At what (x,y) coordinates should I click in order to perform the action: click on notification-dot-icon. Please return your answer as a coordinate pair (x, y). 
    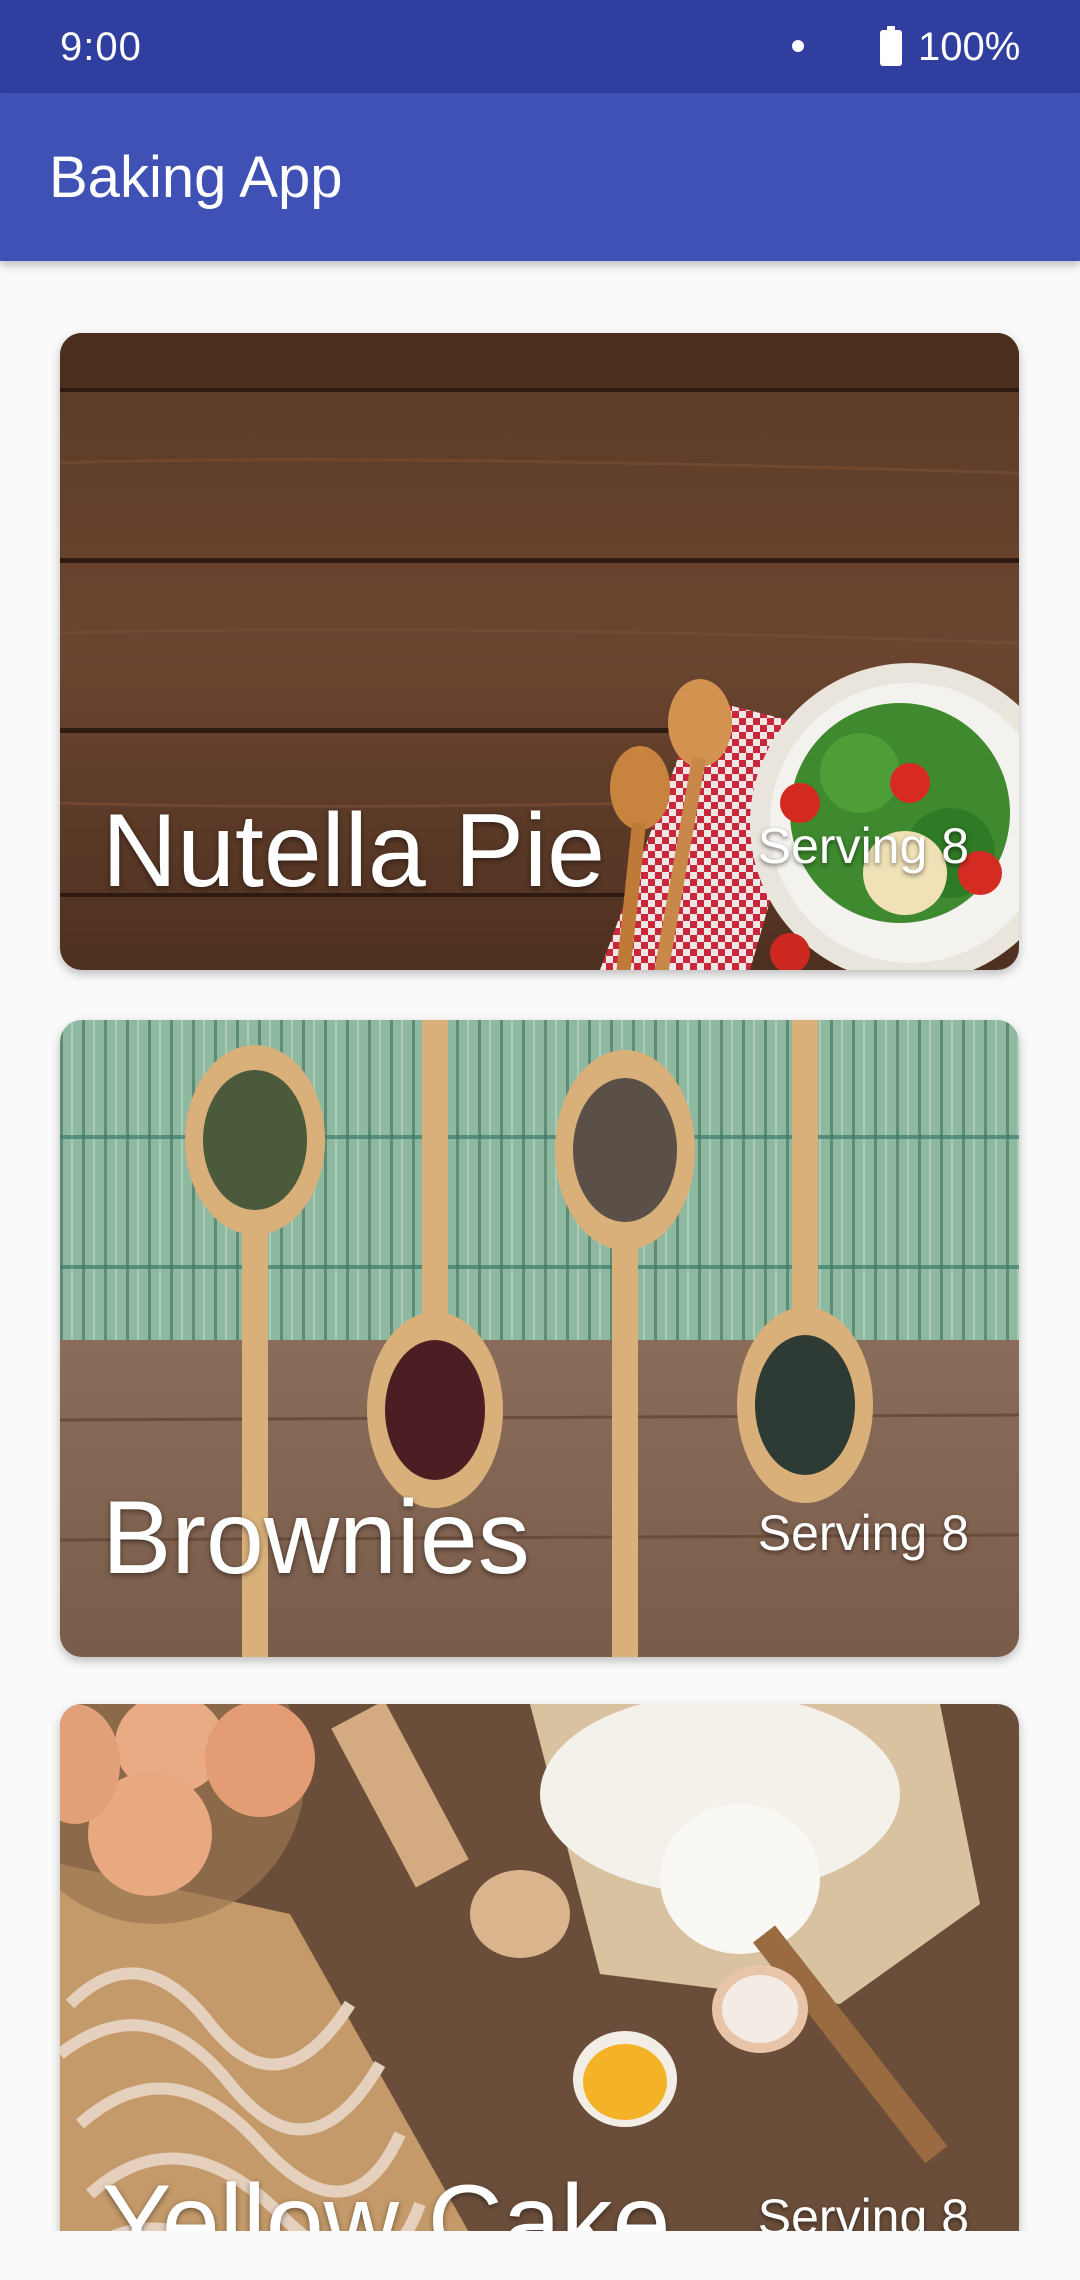
    Looking at the image, I should click on (798, 46).